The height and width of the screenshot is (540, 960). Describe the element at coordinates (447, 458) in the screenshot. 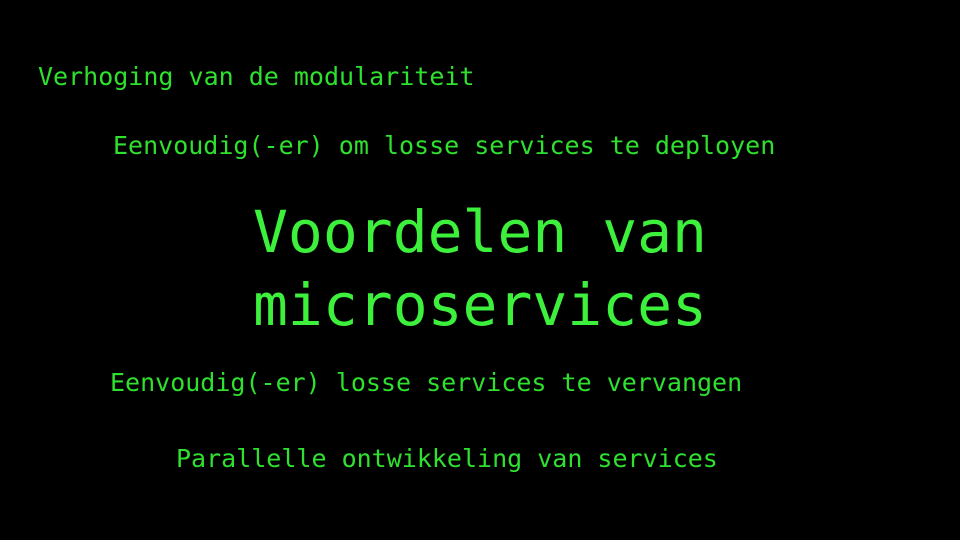

I see `bullet-parallelle: Parallelle ontwikkeling van services` at that location.